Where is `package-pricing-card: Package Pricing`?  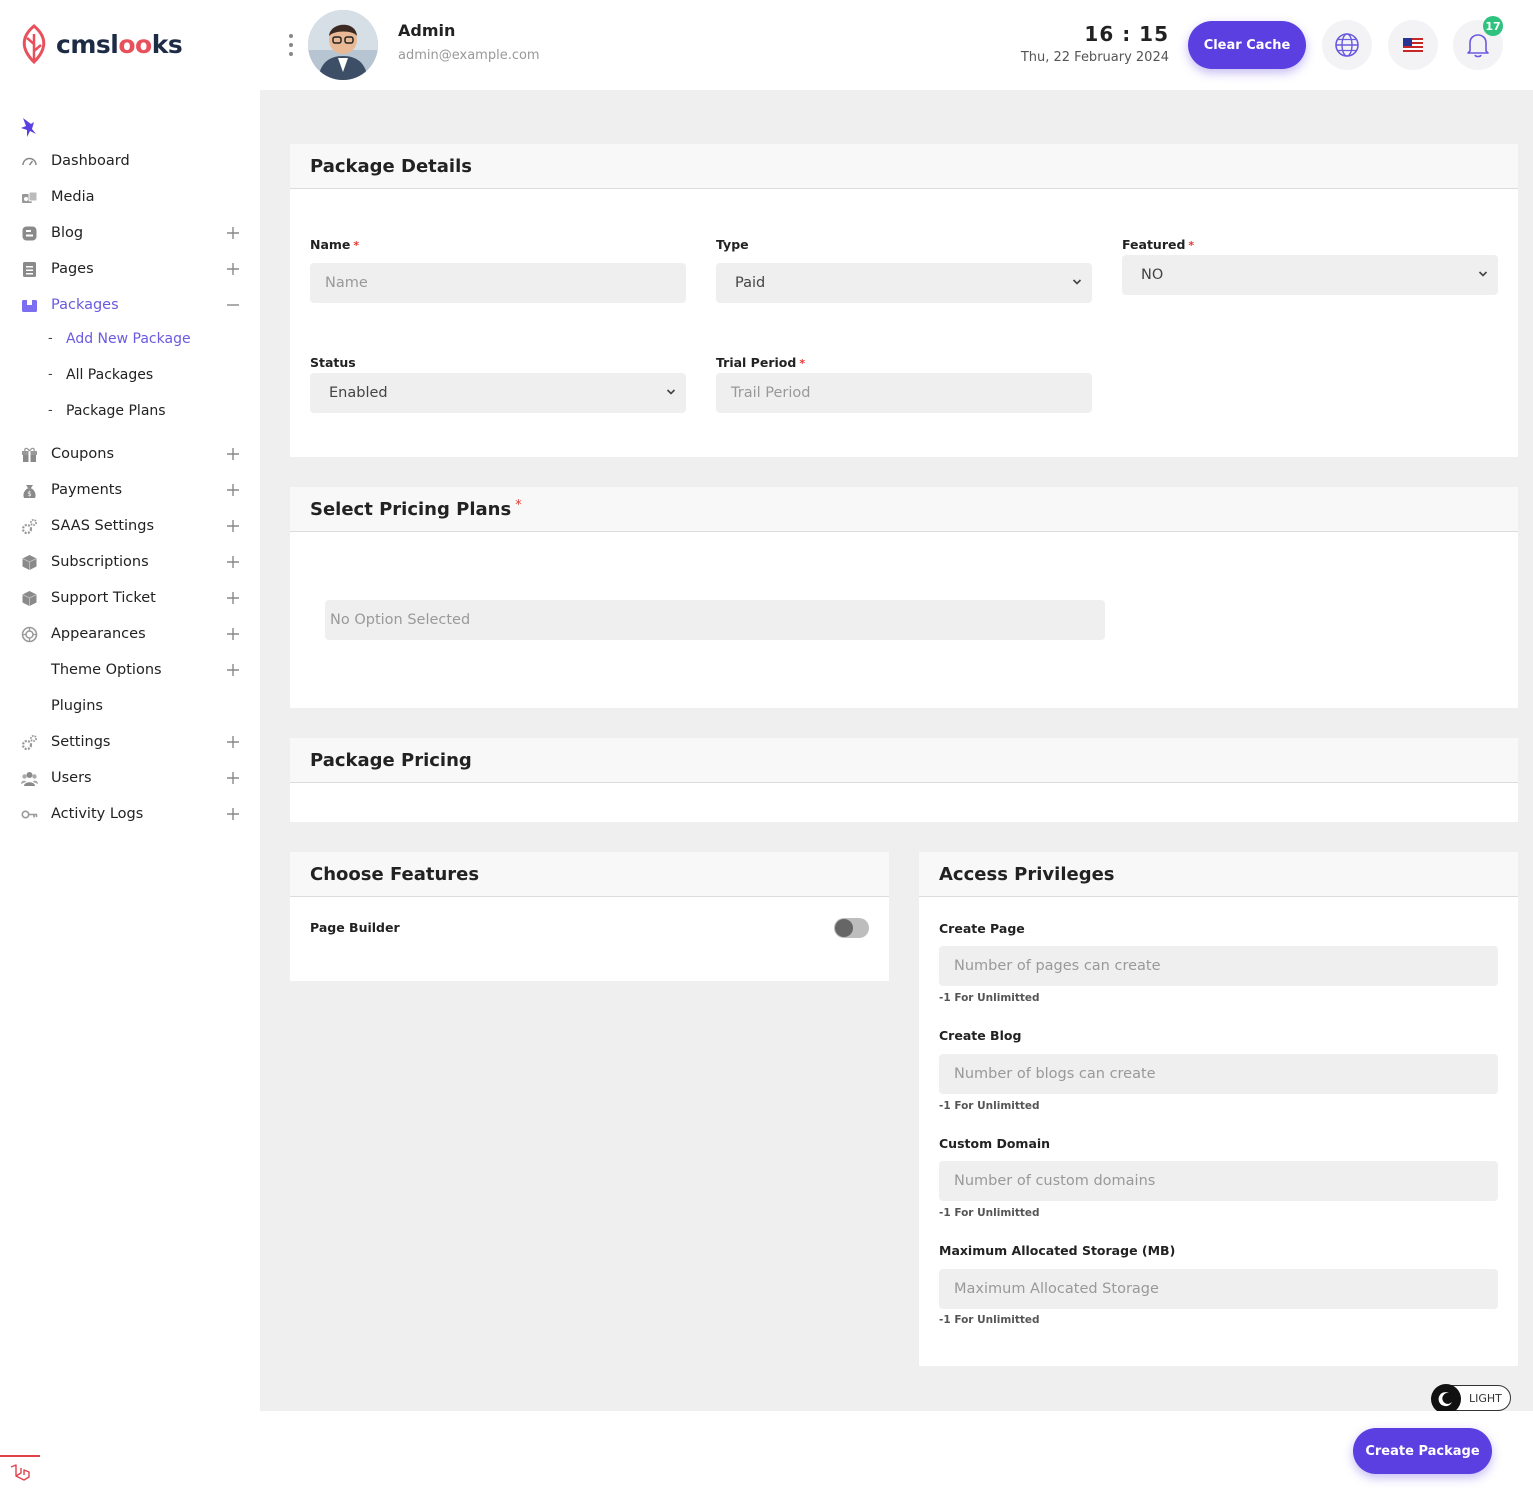 package-pricing-card: Package Pricing is located at coordinates (904, 780).